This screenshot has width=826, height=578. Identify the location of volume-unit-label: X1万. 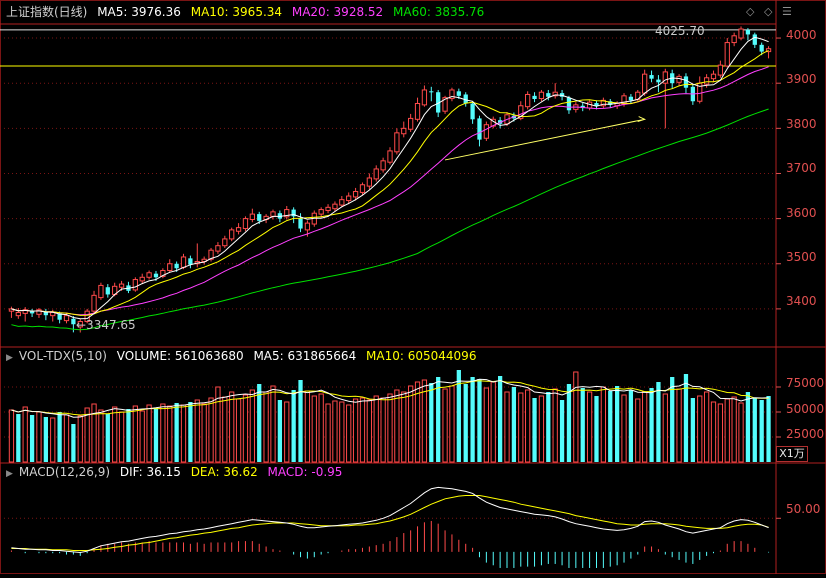
(792, 454).